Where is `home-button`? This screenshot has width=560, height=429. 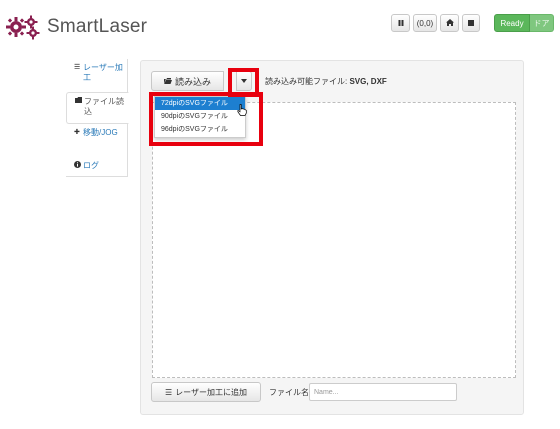
home-button is located at coordinates (449, 23).